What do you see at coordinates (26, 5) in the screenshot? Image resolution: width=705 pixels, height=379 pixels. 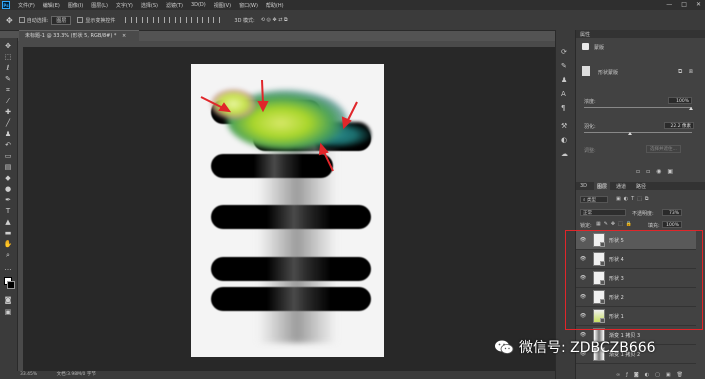 I see `menu-file: 文件(F)` at bounding box center [26, 5].